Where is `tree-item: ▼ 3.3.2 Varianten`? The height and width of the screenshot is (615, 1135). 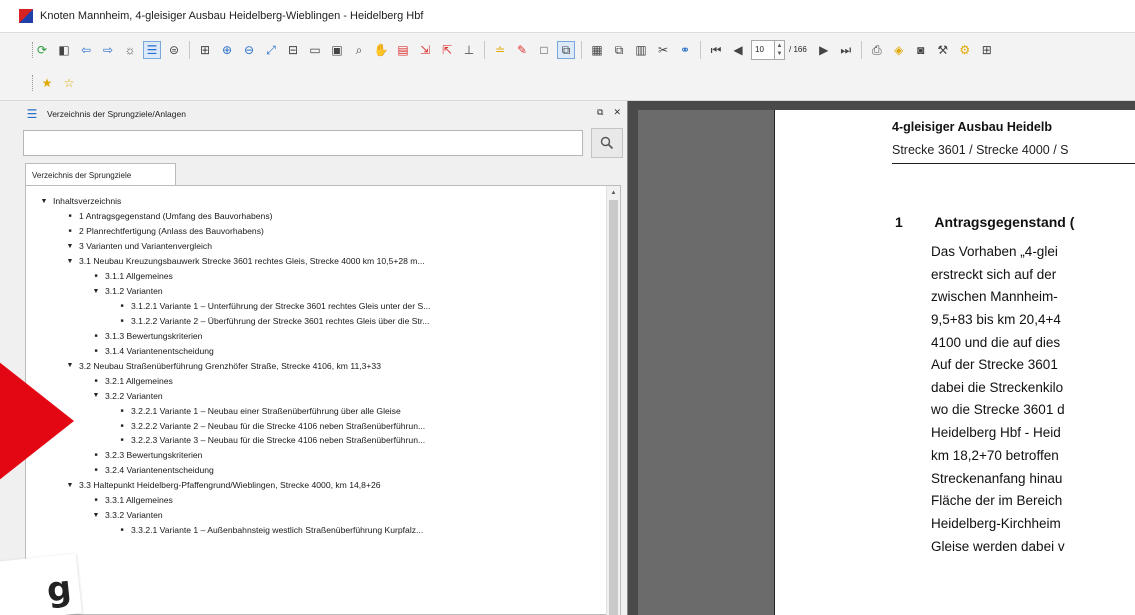
tree-item: ▼ 3.3.2 Varianten is located at coordinates (311, 515).